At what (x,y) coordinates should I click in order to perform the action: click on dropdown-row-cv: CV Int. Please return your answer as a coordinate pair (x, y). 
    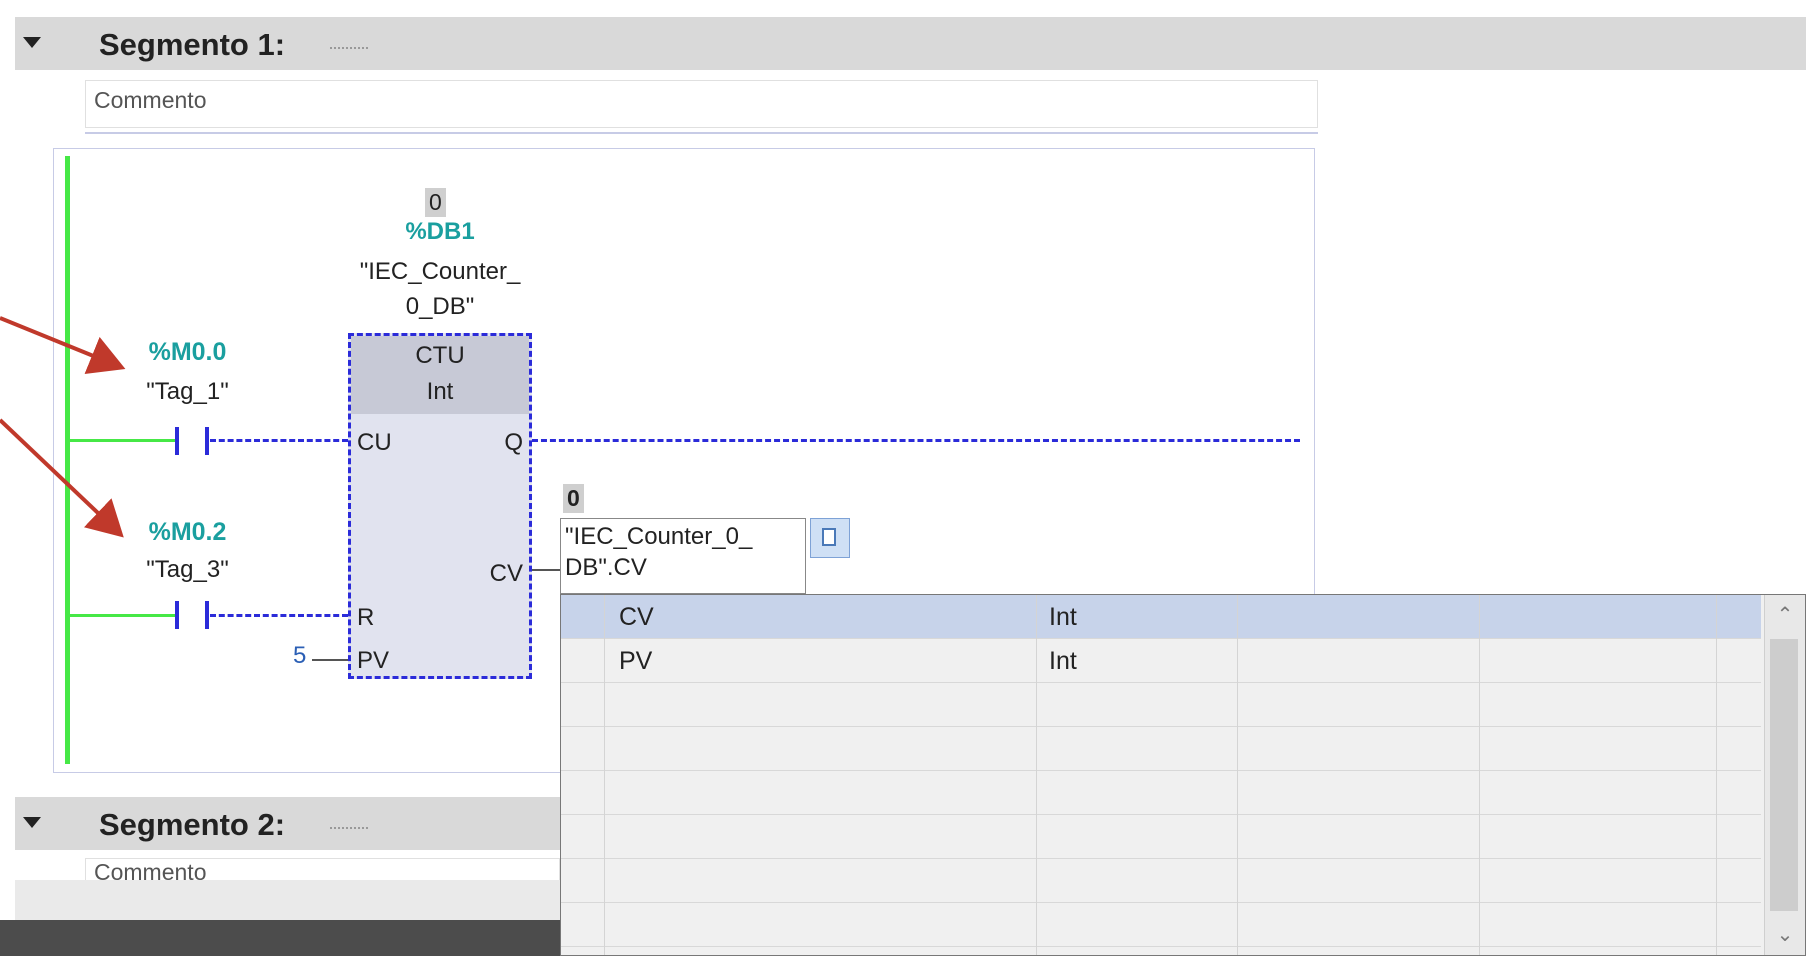
    Looking at the image, I should click on (1161, 617).